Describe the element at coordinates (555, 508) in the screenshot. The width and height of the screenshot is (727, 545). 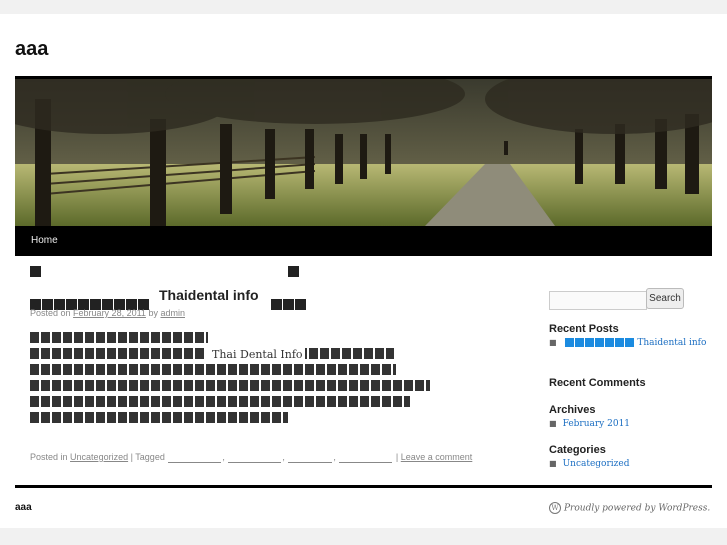
I see `wordpress-icon: W` at that location.